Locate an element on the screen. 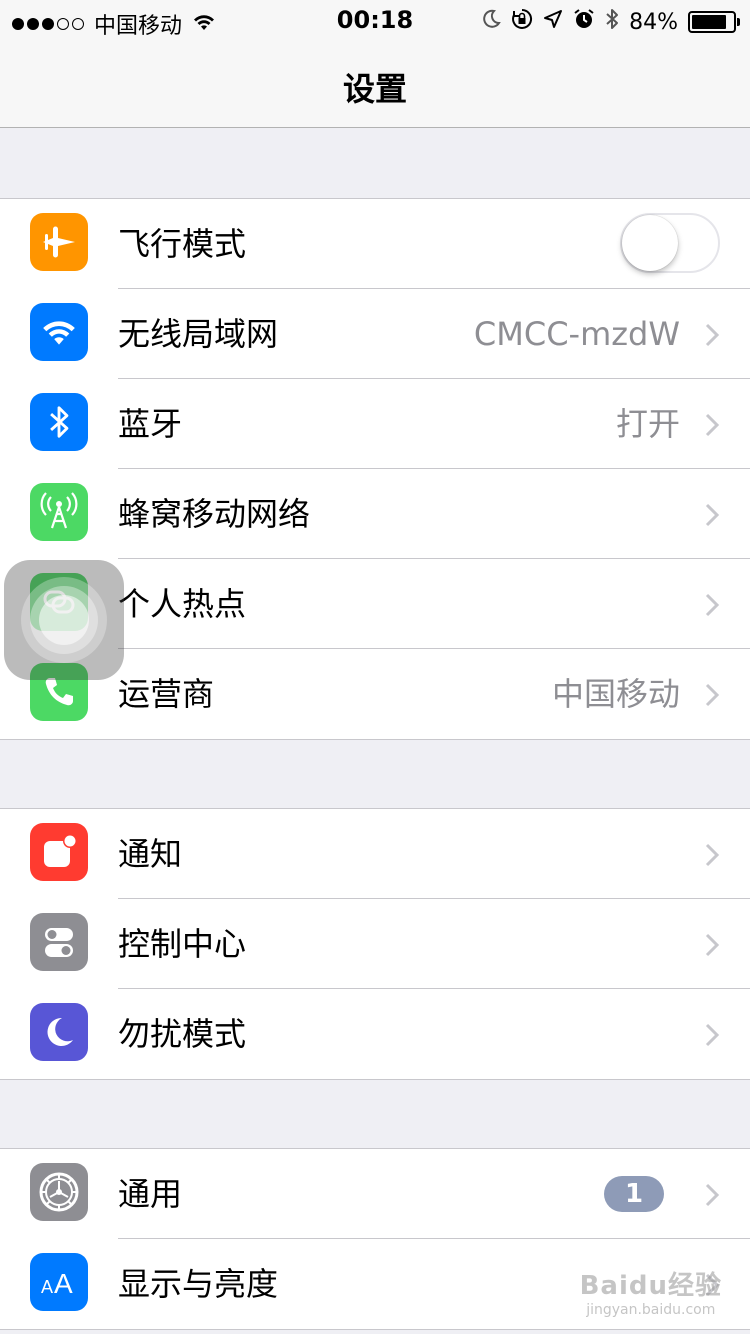 The image size is (750, 1334). battery-fill is located at coordinates (709, 22).